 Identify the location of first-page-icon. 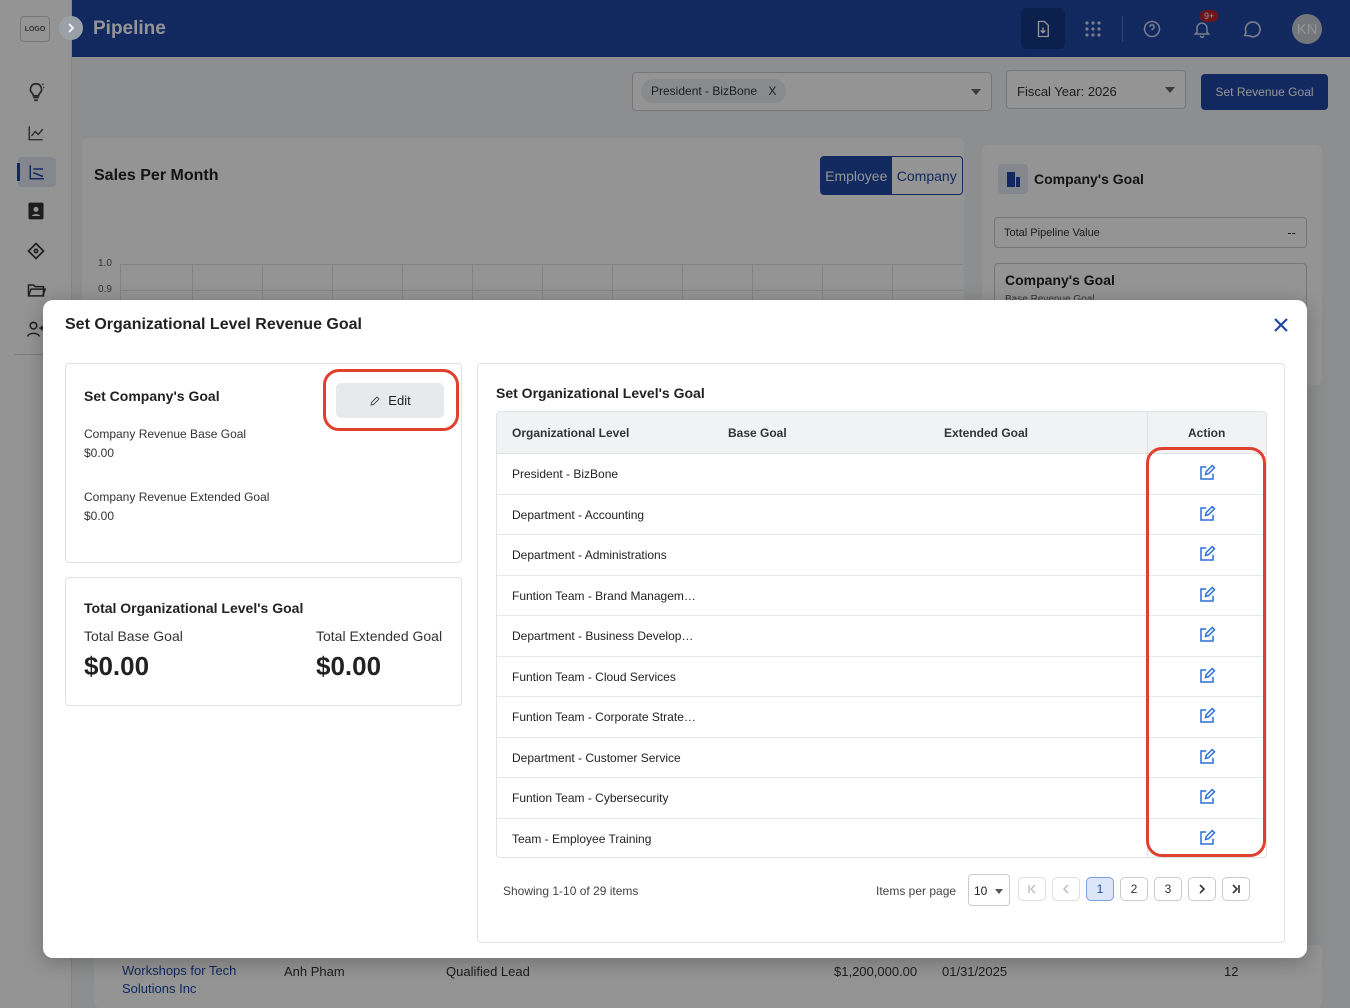
(1032, 889).